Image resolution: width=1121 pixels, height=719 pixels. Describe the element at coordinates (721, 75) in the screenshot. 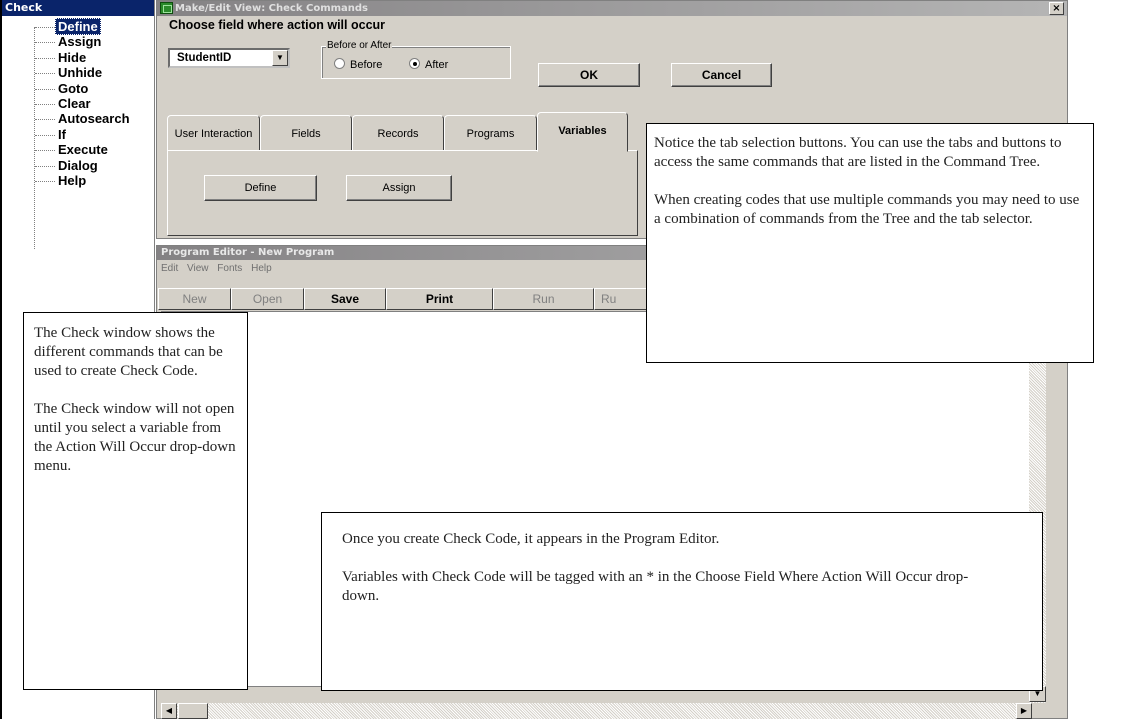

I see `cancel-button: Cancel` at that location.